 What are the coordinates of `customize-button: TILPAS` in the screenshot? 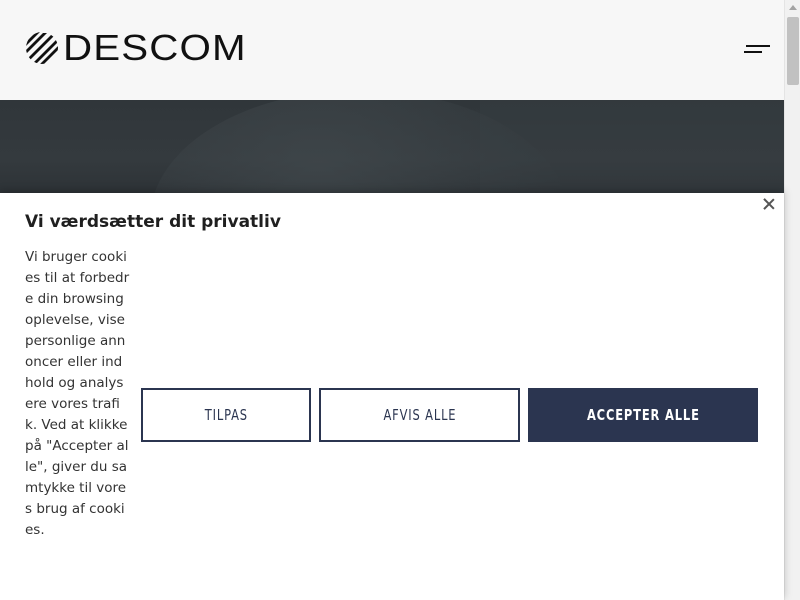 It's located at (226, 415).